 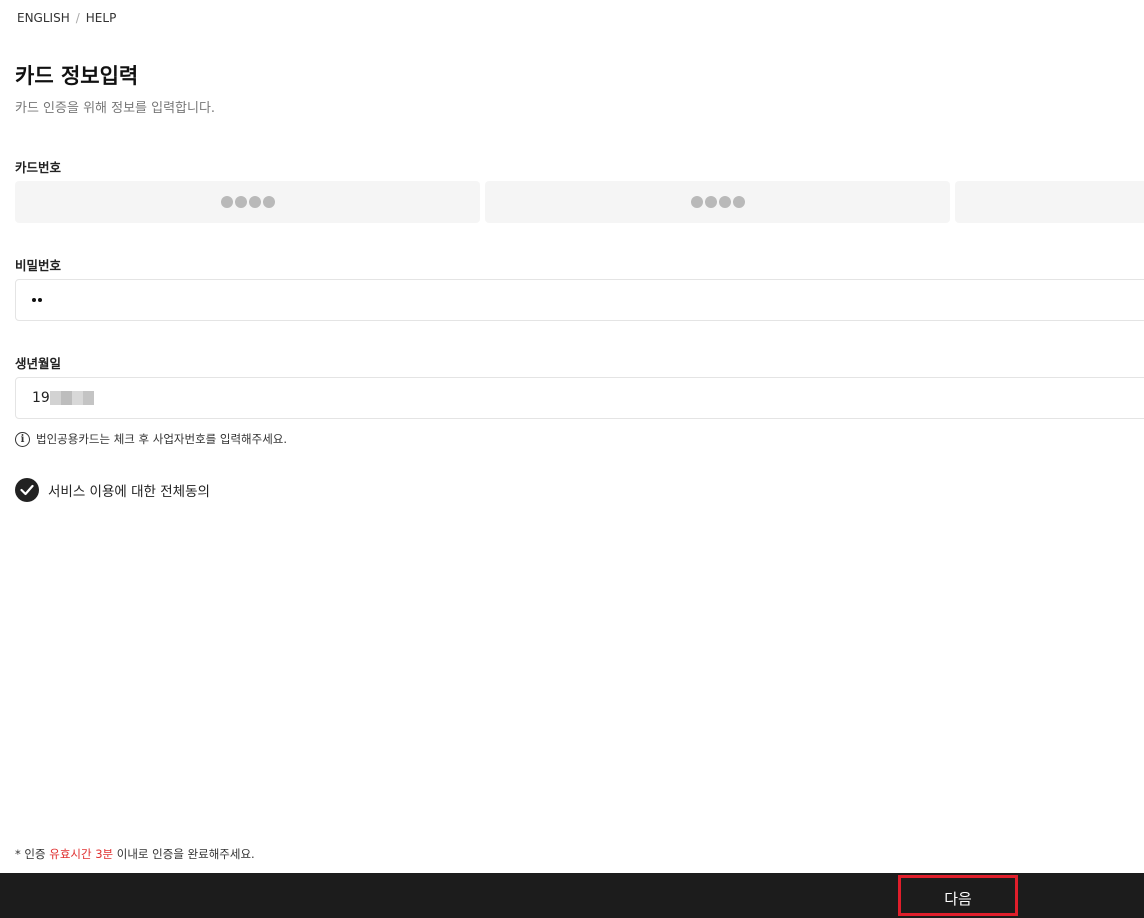 What do you see at coordinates (101, 18) in the screenshot?
I see `help-link: HELP` at bounding box center [101, 18].